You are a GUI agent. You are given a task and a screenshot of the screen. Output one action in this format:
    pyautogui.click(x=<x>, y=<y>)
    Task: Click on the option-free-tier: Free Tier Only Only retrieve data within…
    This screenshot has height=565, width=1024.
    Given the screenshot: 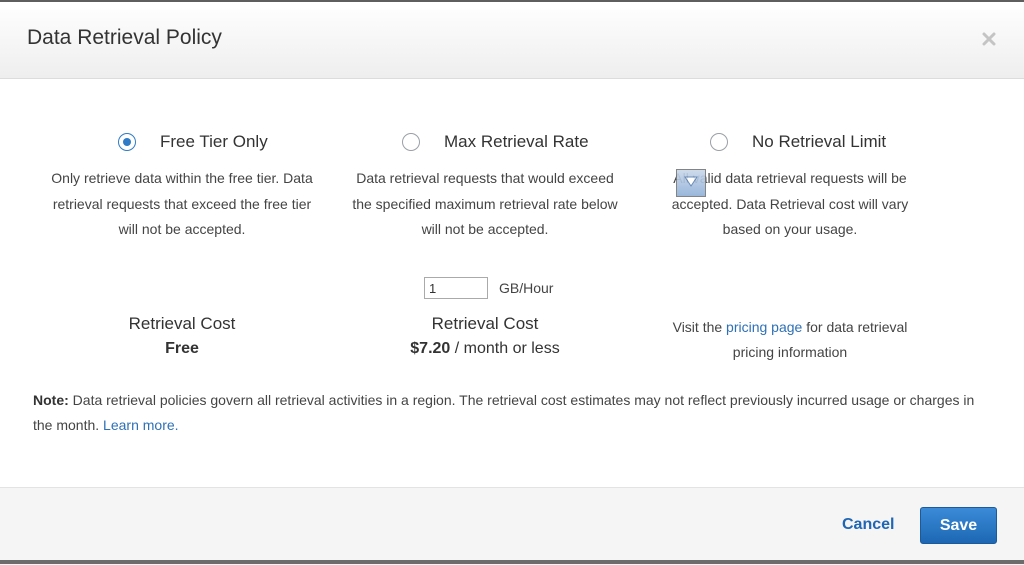 What is the action you would take?
    pyautogui.click(x=182, y=186)
    